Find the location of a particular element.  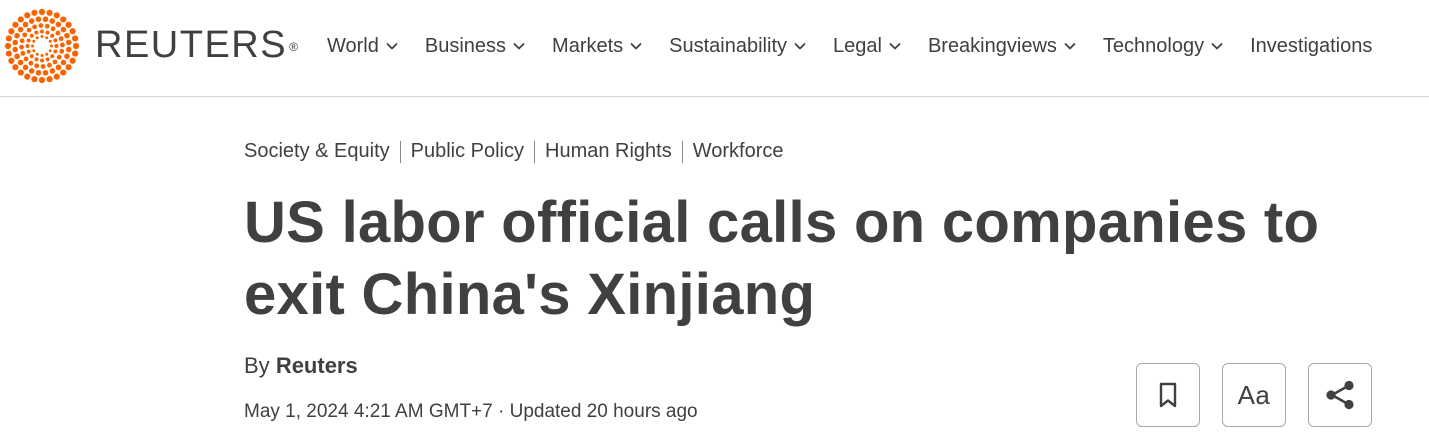

byline: By Reuters is located at coordinates (301, 366).